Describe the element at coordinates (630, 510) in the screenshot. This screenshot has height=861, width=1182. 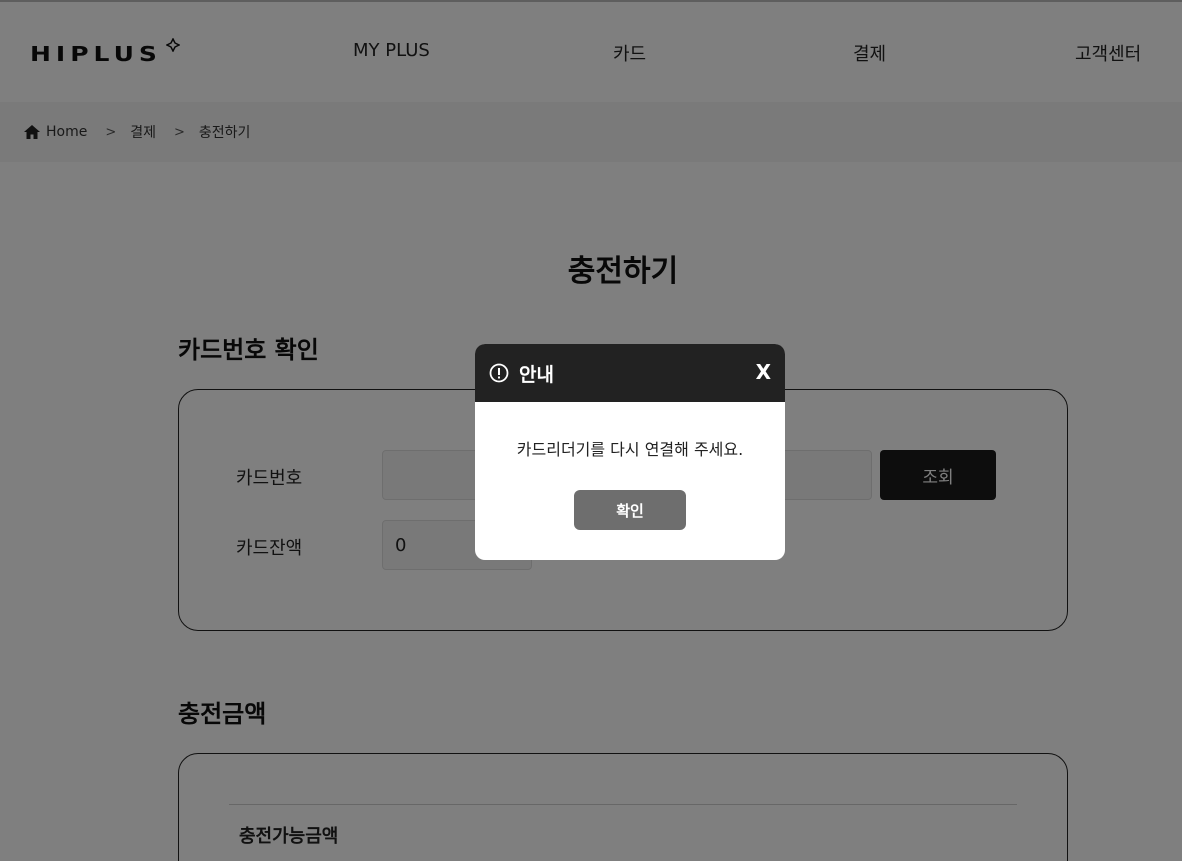
I see `confirm-button: 확인` at that location.